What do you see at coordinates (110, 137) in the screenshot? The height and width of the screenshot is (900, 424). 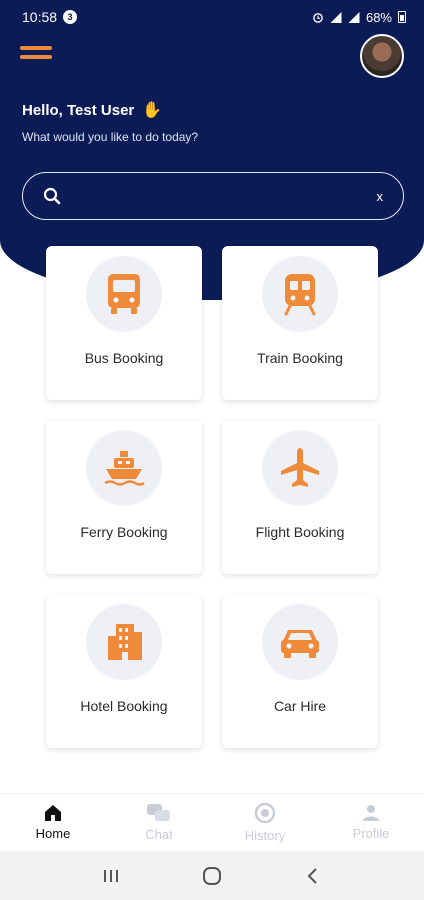 I see `greeting-subtitle: What would you like to do today?` at bounding box center [110, 137].